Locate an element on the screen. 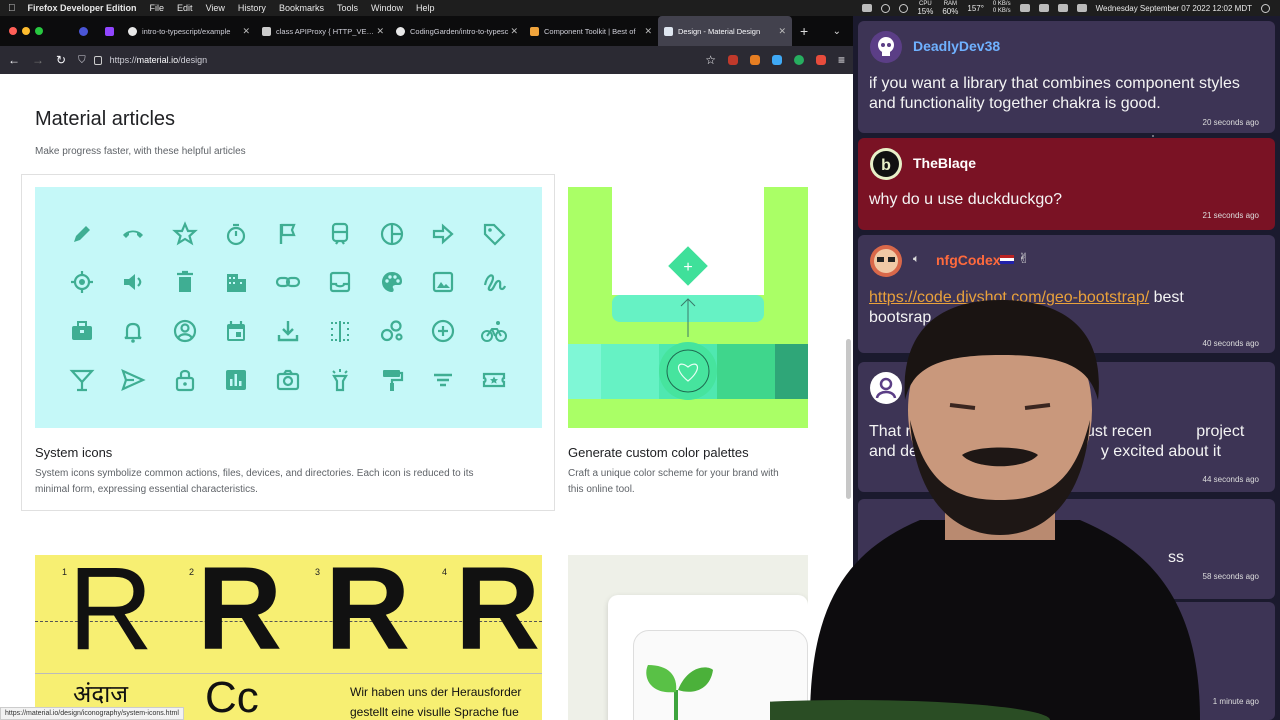 Image resolution: width=1280 pixels, height=720 pixels. sync-icon is located at coordinates (886, 8).